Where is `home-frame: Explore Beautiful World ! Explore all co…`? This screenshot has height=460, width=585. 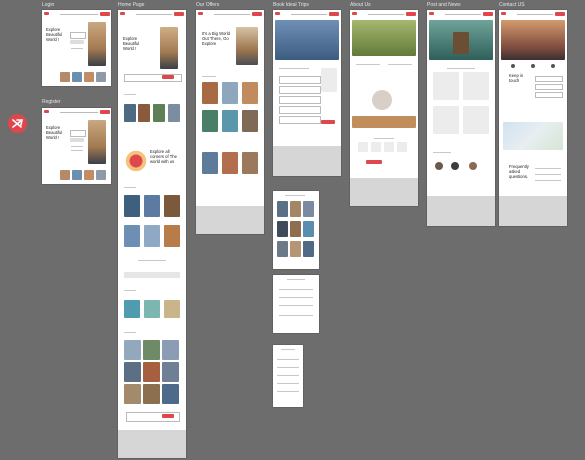 home-frame: Explore Beautiful World ! Explore all co… is located at coordinates (152, 234).